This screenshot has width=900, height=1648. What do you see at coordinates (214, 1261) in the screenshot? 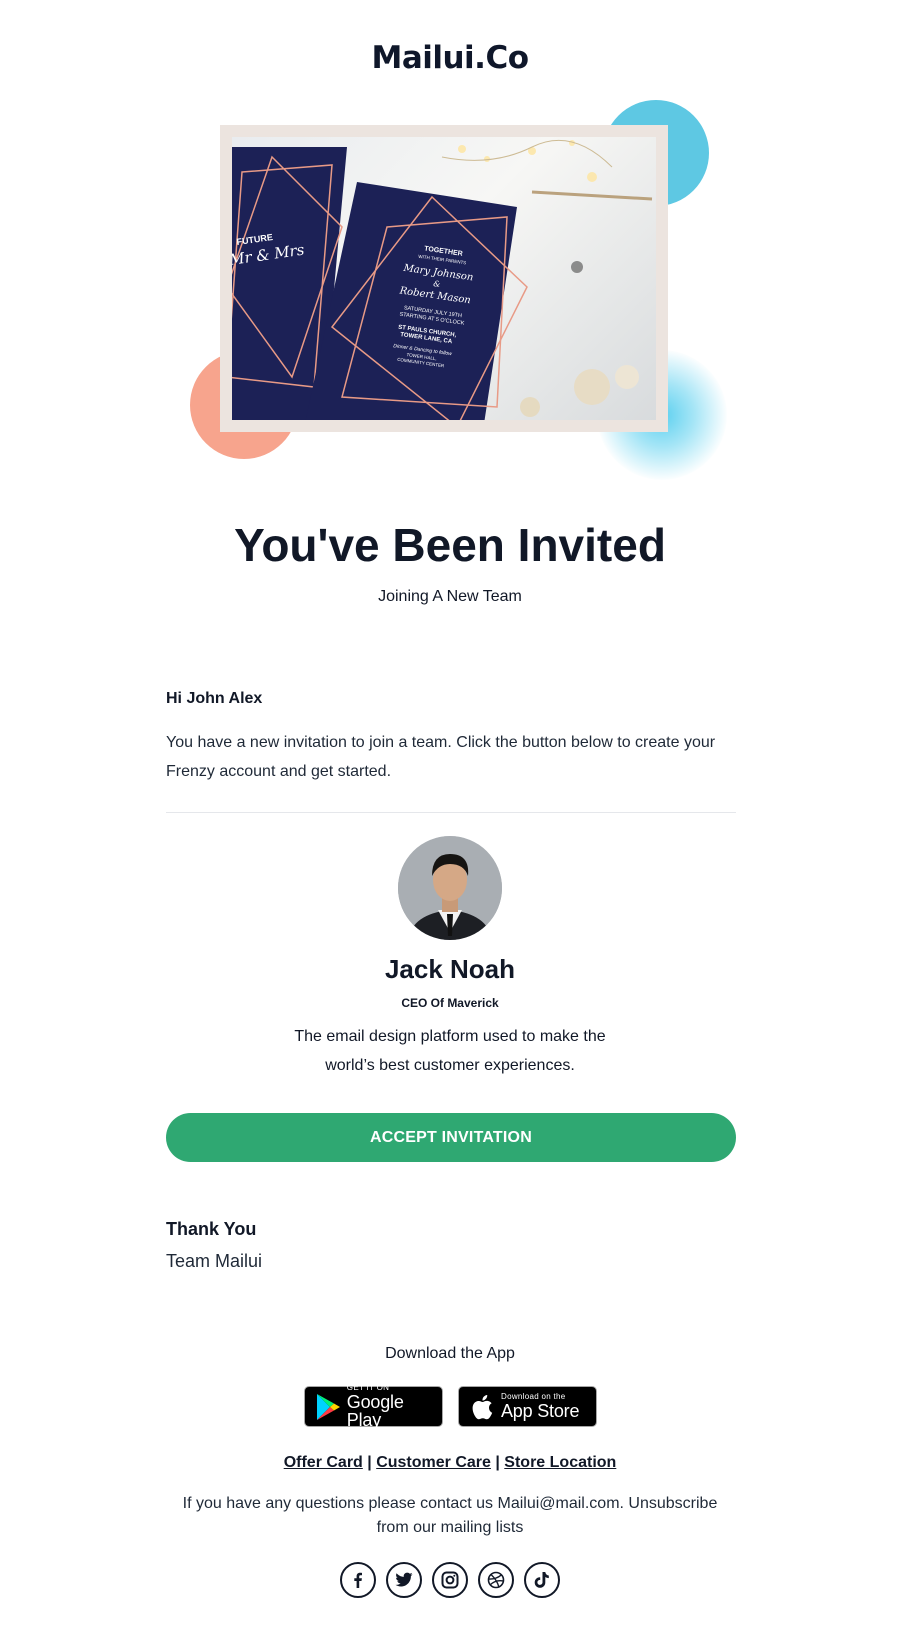
I see `signoff-team: Team Mailui` at bounding box center [214, 1261].